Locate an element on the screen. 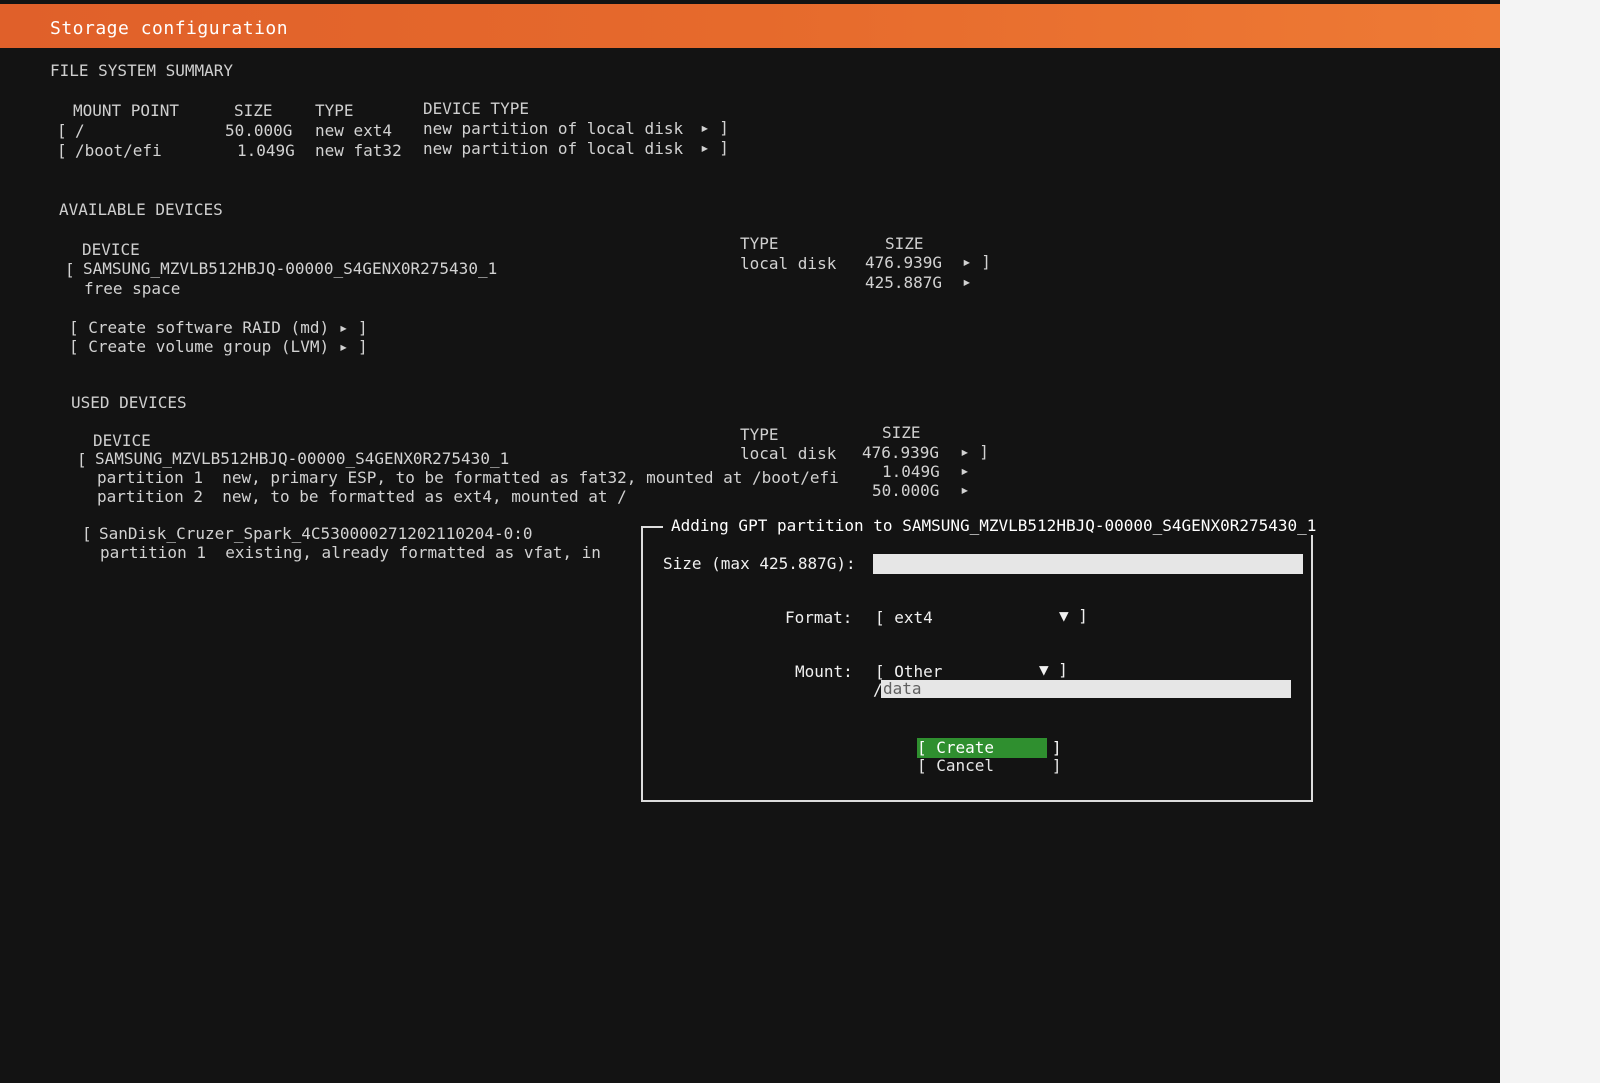  size-label: Size (max 425.887G): is located at coordinates (759, 563).